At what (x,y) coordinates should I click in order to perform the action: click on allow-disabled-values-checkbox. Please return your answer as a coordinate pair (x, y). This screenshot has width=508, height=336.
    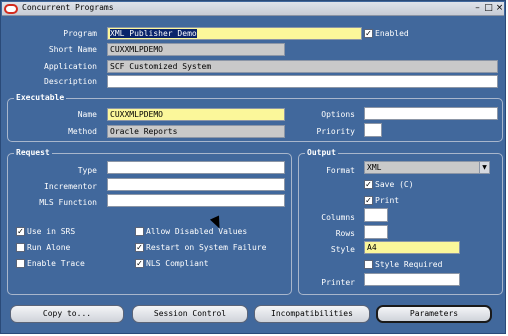
    Looking at the image, I should click on (139, 231).